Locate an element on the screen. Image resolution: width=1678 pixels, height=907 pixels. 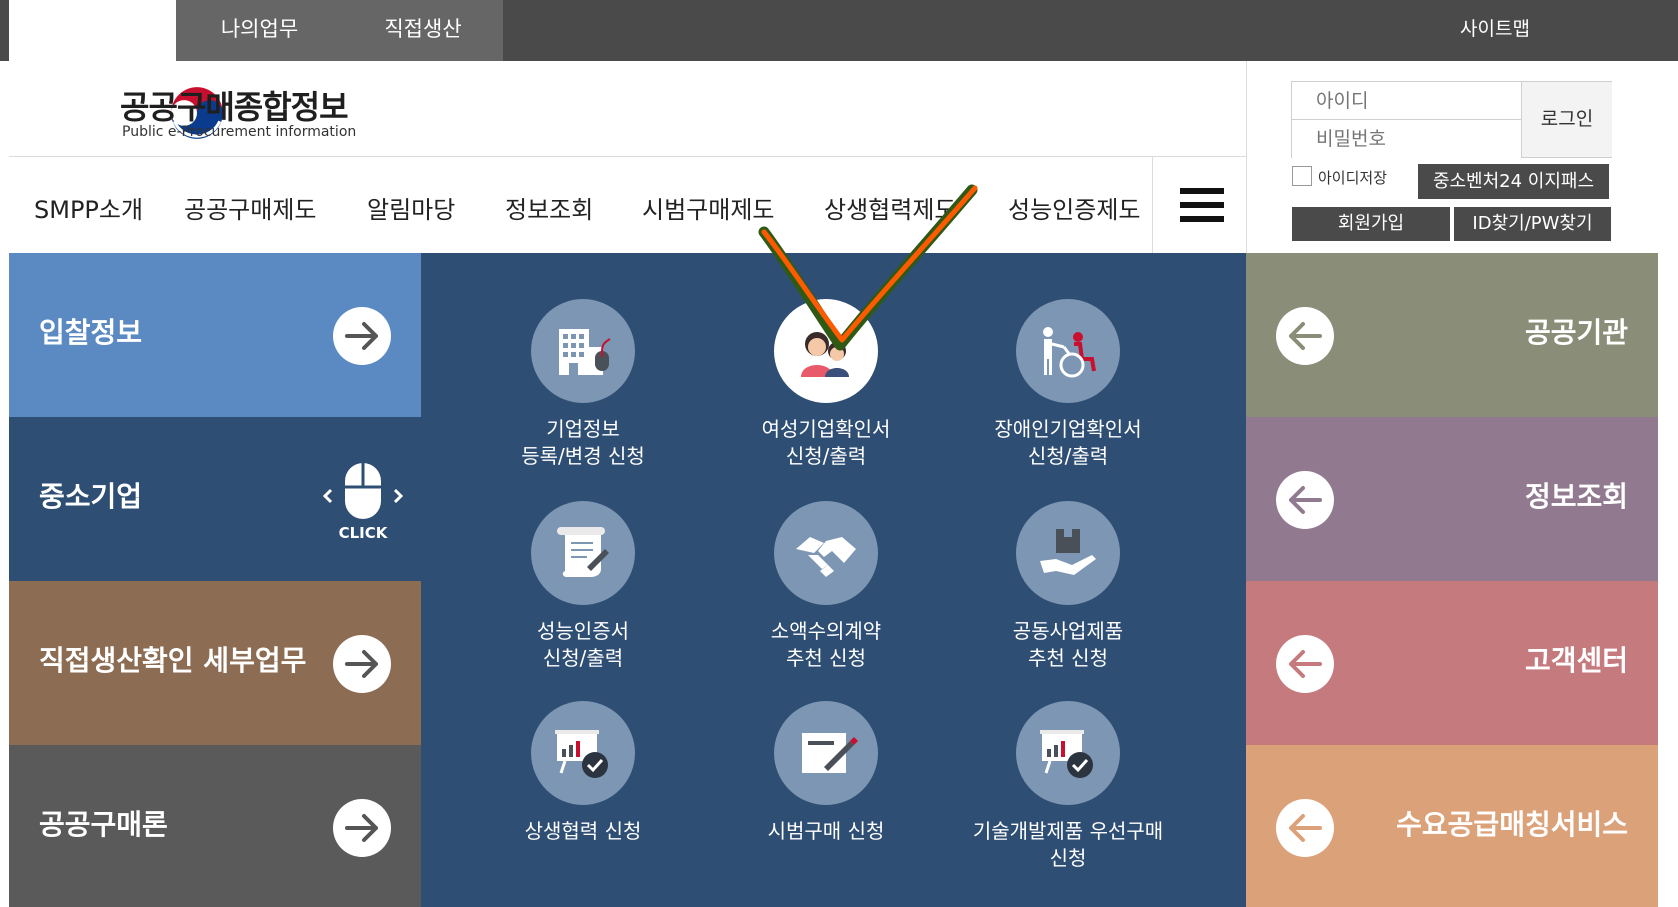
service-label: 시범구매 신청 is located at coordinates (826, 831).